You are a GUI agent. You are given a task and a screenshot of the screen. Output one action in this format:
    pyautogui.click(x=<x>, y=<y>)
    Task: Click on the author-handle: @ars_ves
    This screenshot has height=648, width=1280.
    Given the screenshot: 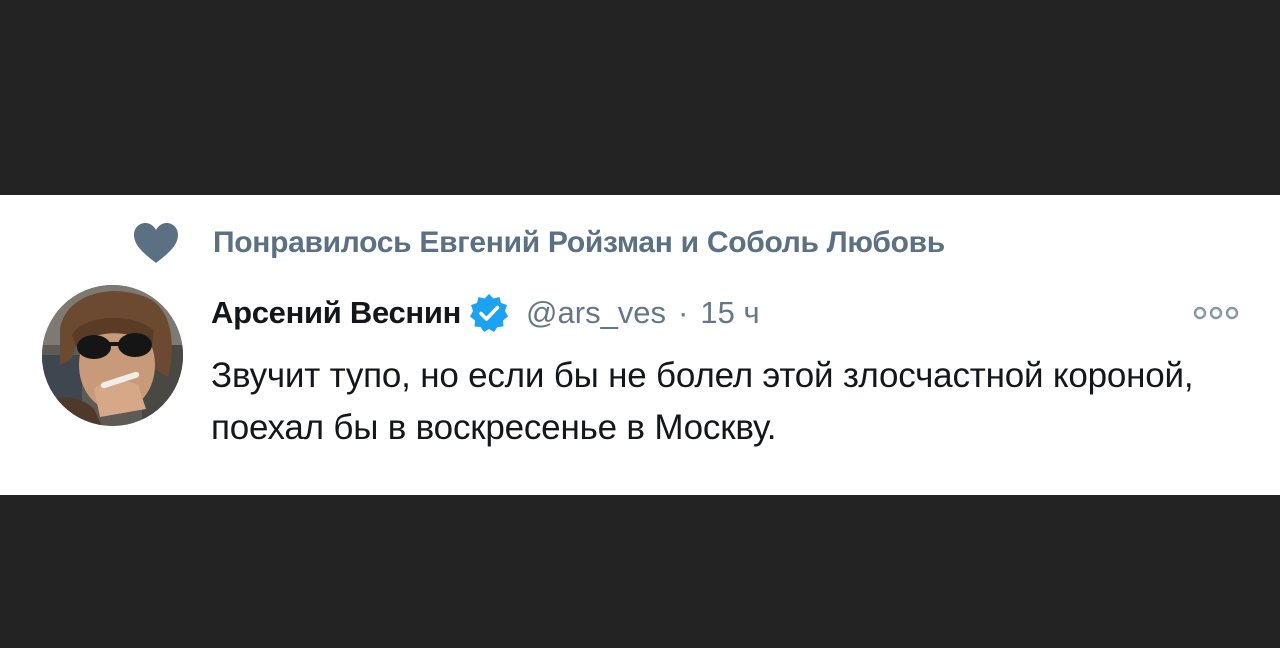 What is the action you would take?
    pyautogui.click(x=596, y=313)
    